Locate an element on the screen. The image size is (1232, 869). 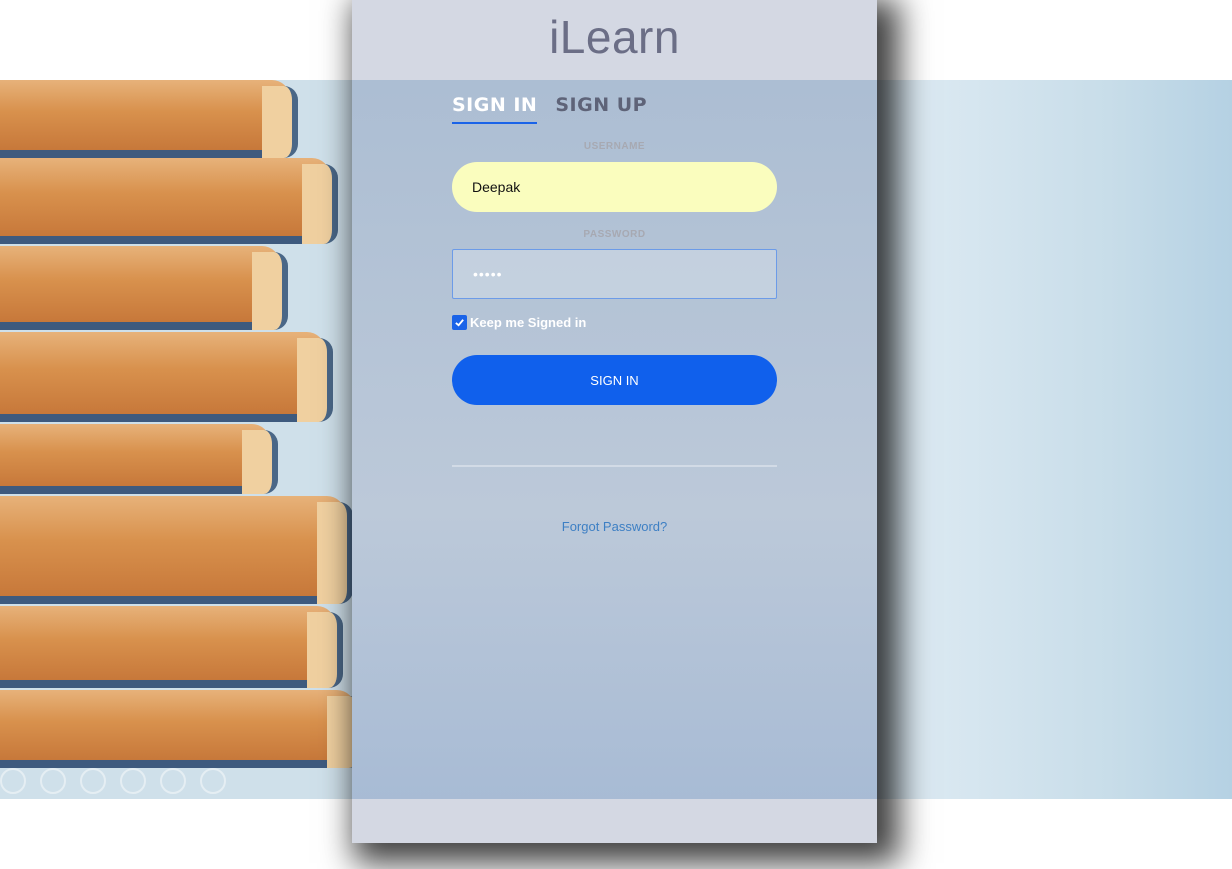
more-icon is located at coordinates (213, 781).